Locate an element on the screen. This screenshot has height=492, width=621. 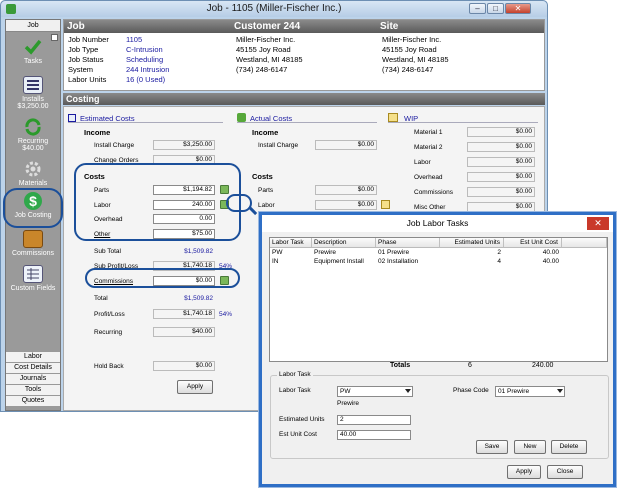
est-install-charge-field: $3,250.00 is located at coordinates (184, 145).